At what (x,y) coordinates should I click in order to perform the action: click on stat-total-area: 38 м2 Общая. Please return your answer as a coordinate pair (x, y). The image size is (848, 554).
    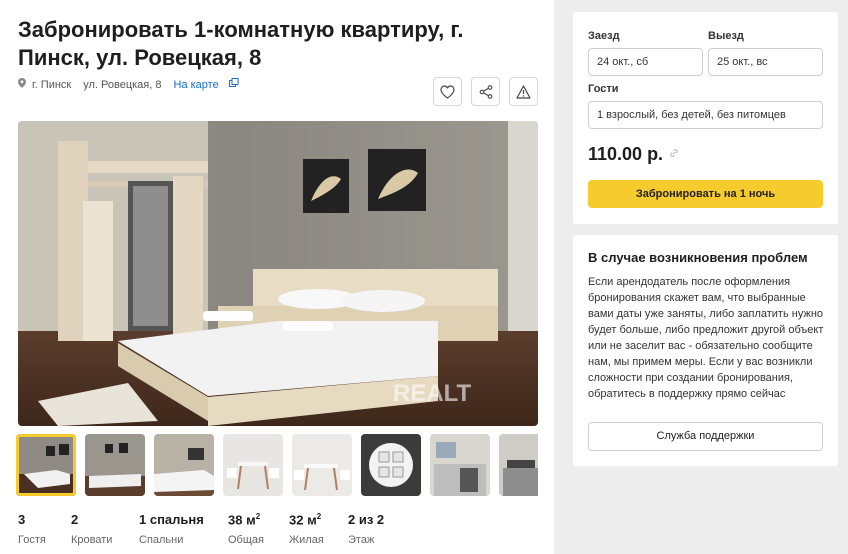
    Looking at the image, I should click on (258, 529).